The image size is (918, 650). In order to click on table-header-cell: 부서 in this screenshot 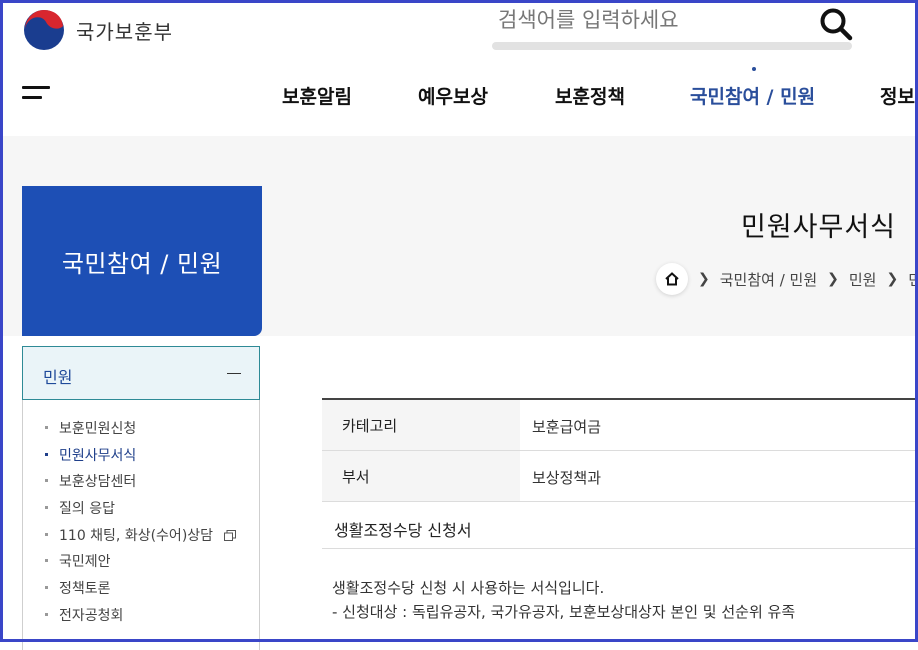, I will do `click(421, 476)`.